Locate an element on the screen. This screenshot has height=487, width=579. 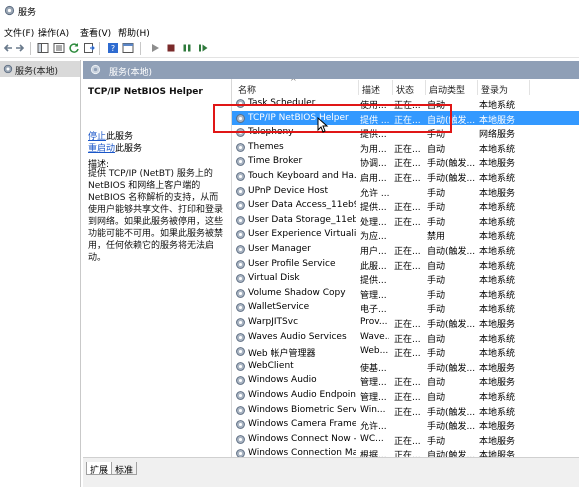
menu-file: 文件(F) is located at coordinates (19, 32).